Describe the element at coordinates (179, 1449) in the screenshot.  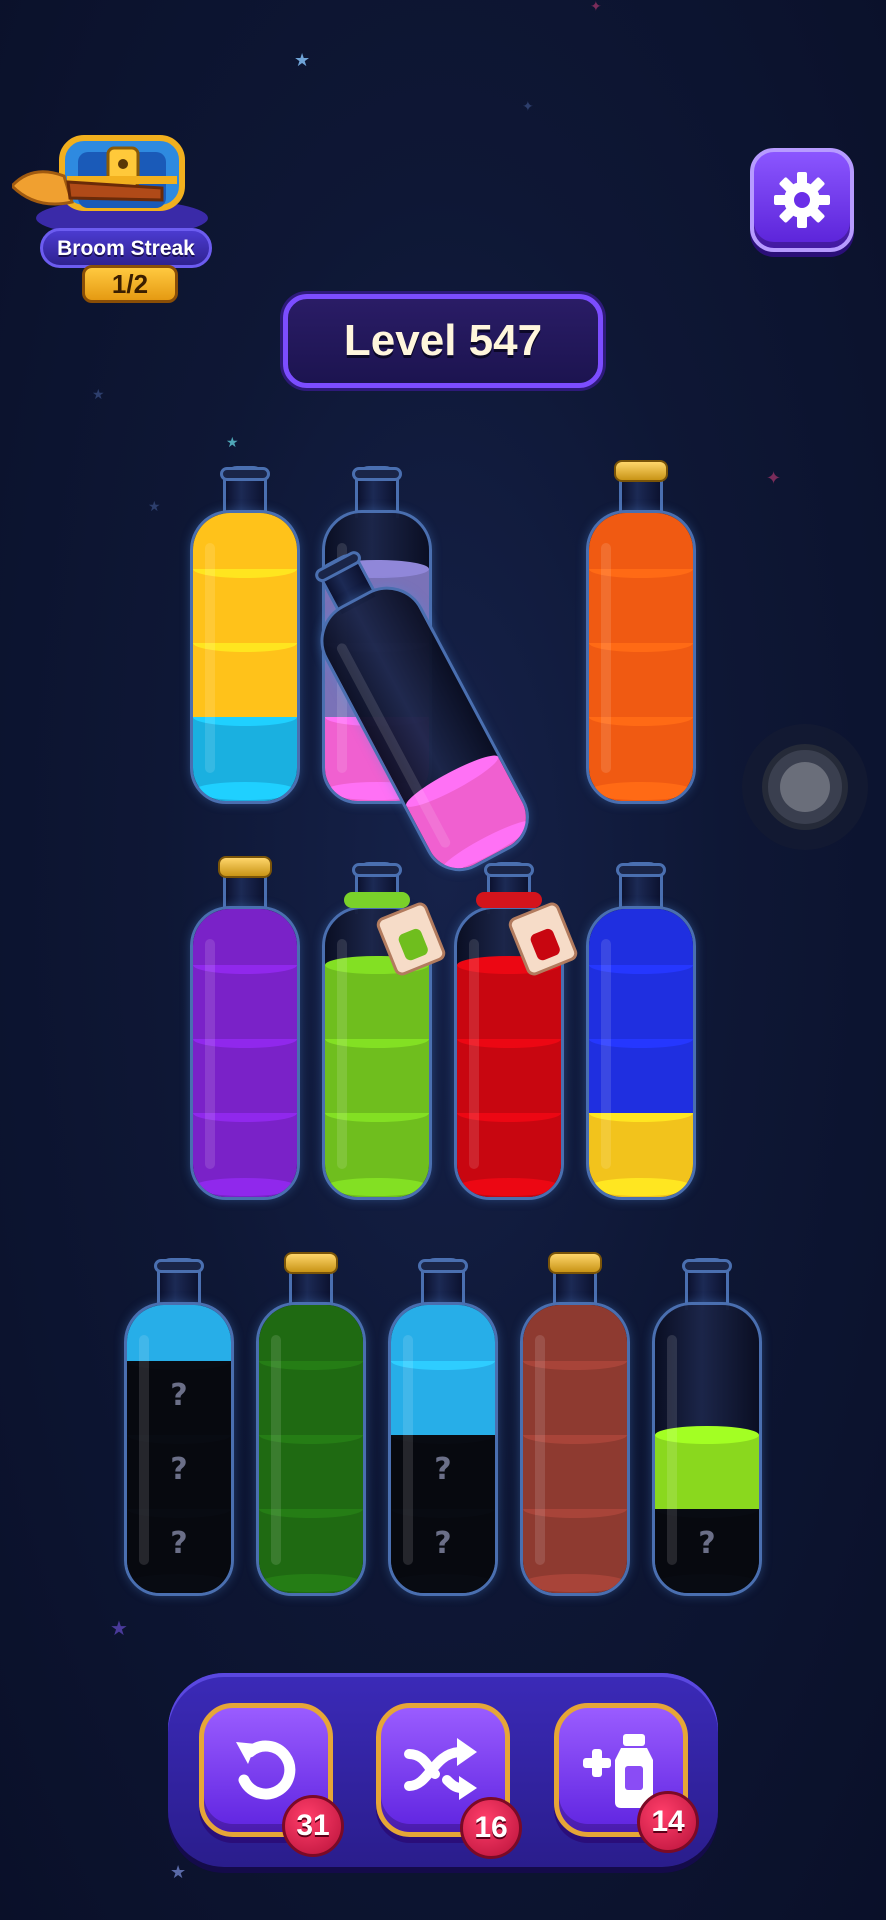
I see `bottle-body: ???` at that location.